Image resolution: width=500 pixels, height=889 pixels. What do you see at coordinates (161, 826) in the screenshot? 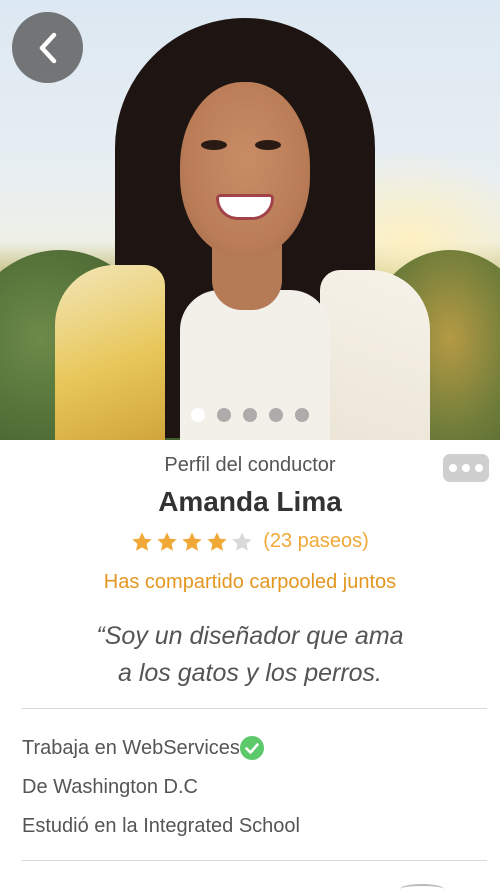
I see `education-info: Estudió en la Integrated School` at bounding box center [161, 826].